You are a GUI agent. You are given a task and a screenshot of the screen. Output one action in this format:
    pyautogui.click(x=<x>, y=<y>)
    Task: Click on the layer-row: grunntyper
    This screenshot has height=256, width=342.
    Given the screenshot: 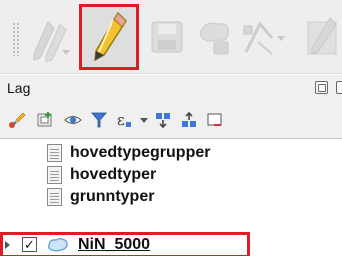 What is the action you would take?
    pyautogui.click(x=171, y=197)
    